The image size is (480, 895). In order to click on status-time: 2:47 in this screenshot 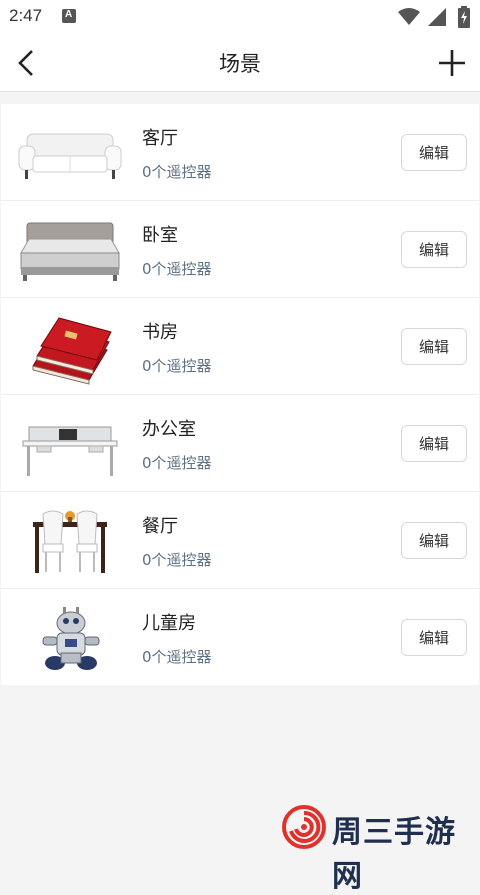, I will do `click(26, 15)`.